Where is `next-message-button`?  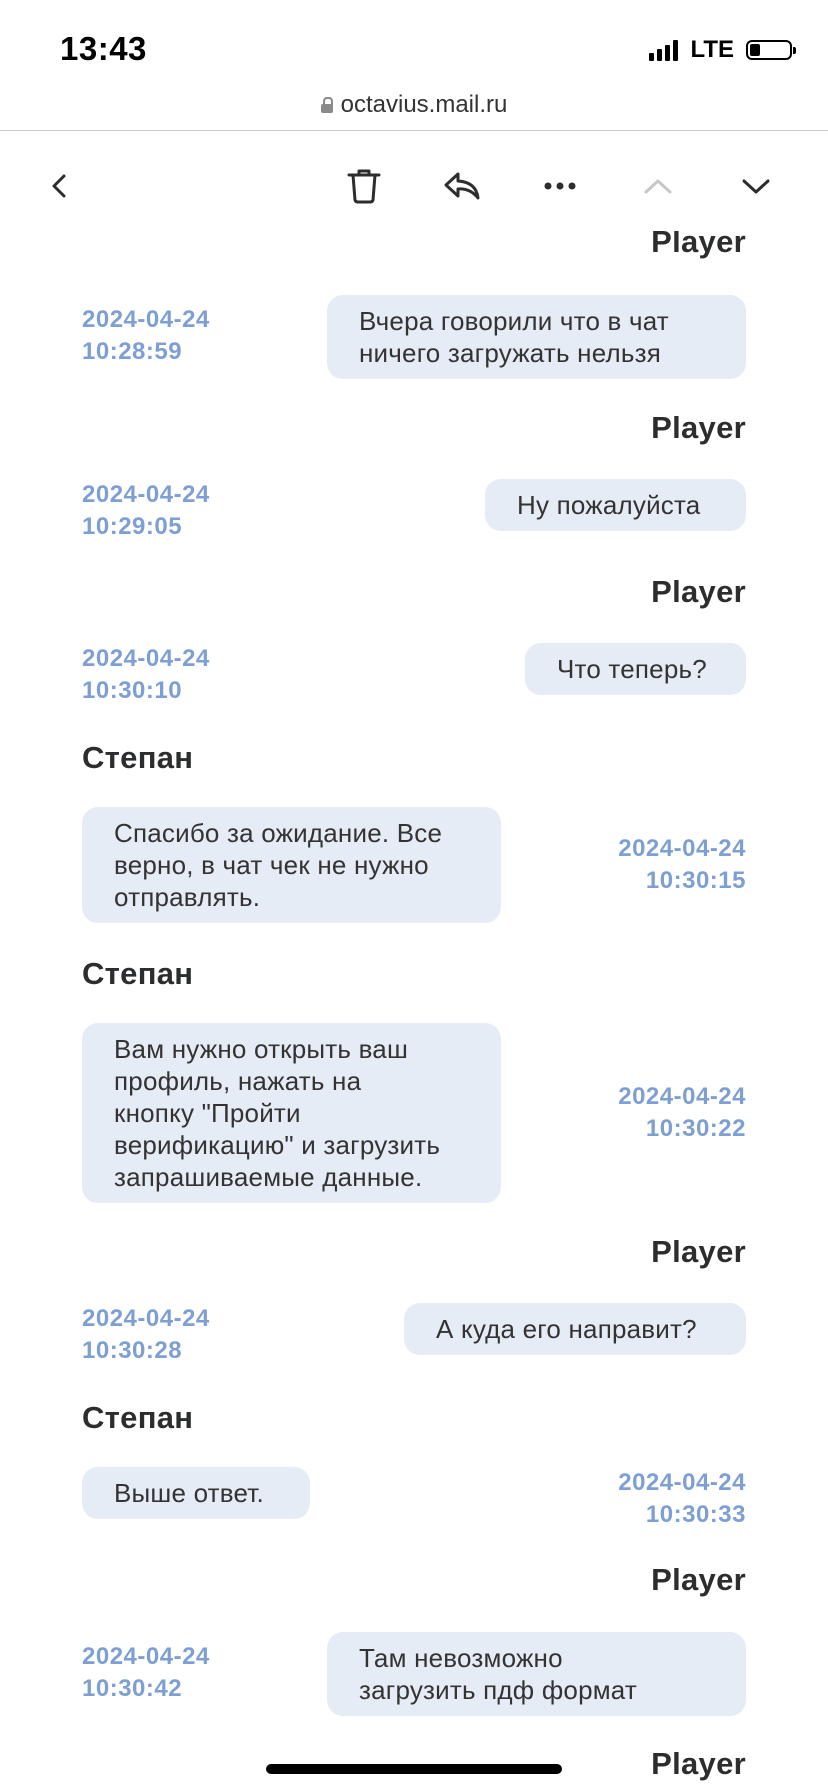
next-message-button is located at coordinates (756, 186).